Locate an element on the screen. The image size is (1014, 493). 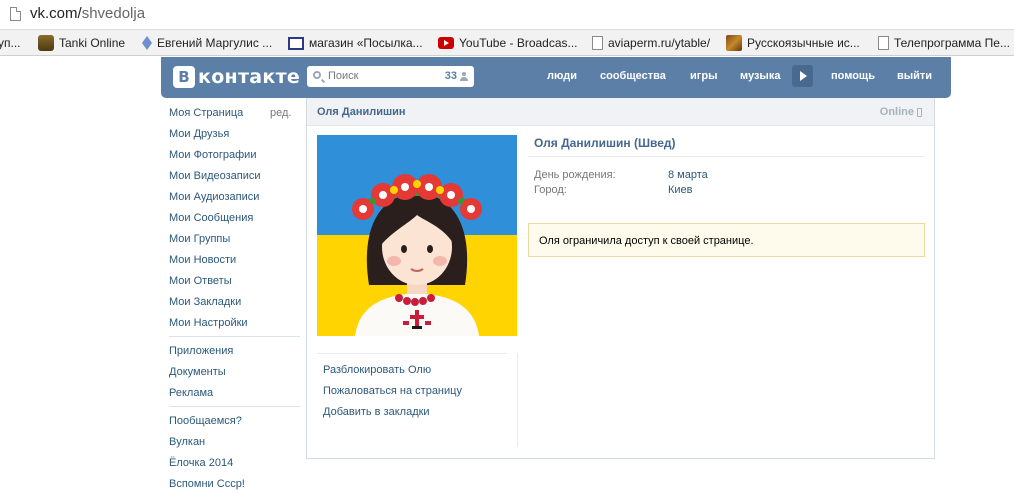
menu-bookmarks: Мои Закладки is located at coordinates (205, 302).